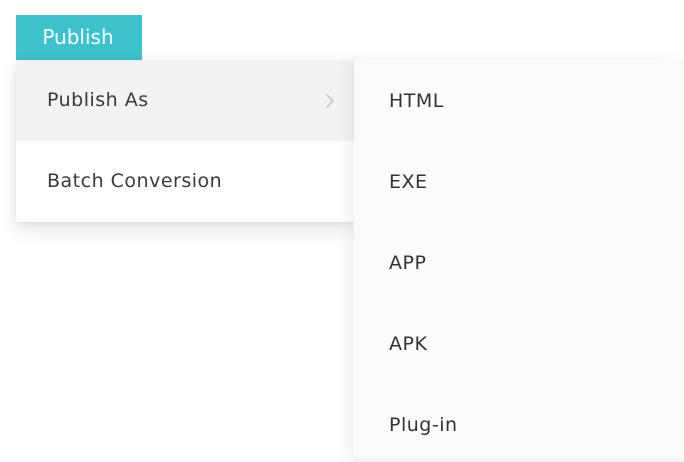 The width and height of the screenshot is (684, 462). I want to click on chevron-right-icon, so click(330, 101).